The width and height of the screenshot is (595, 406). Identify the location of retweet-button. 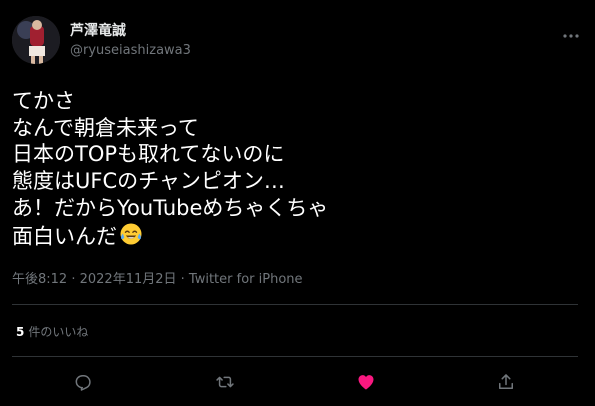
(225, 382).